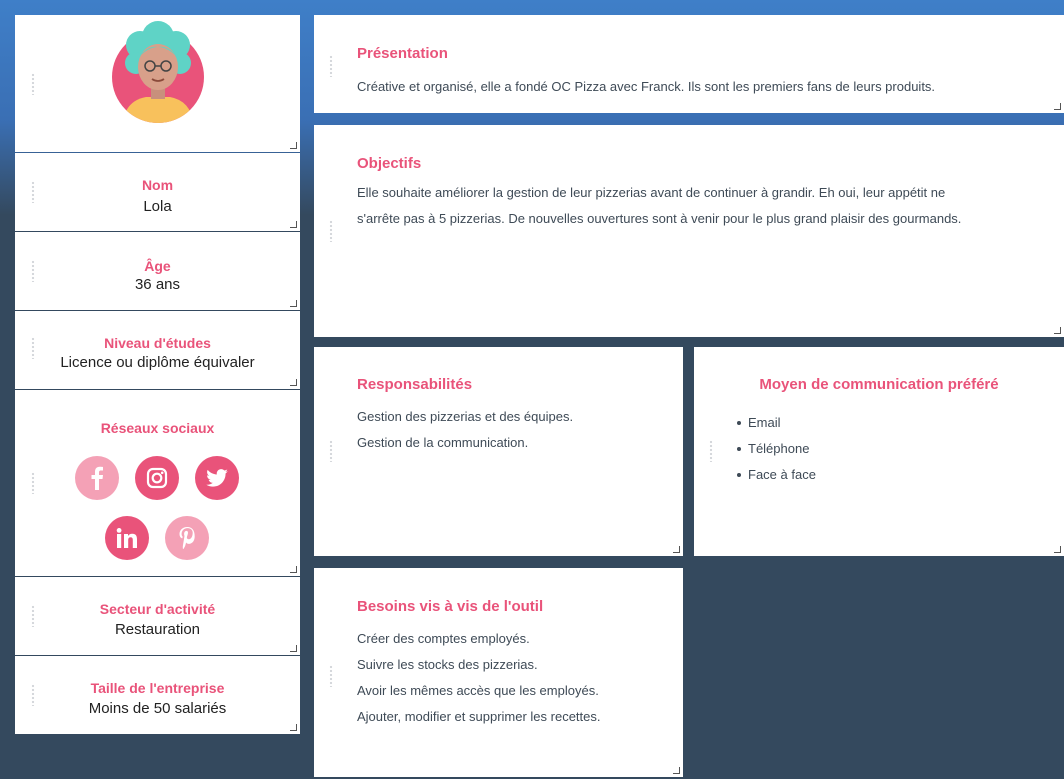 This screenshot has height=779, width=1064. What do you see at coordinates (157, 266) in the screenshot?
I see `age-label: Âge` at bounding box center [157, 266].